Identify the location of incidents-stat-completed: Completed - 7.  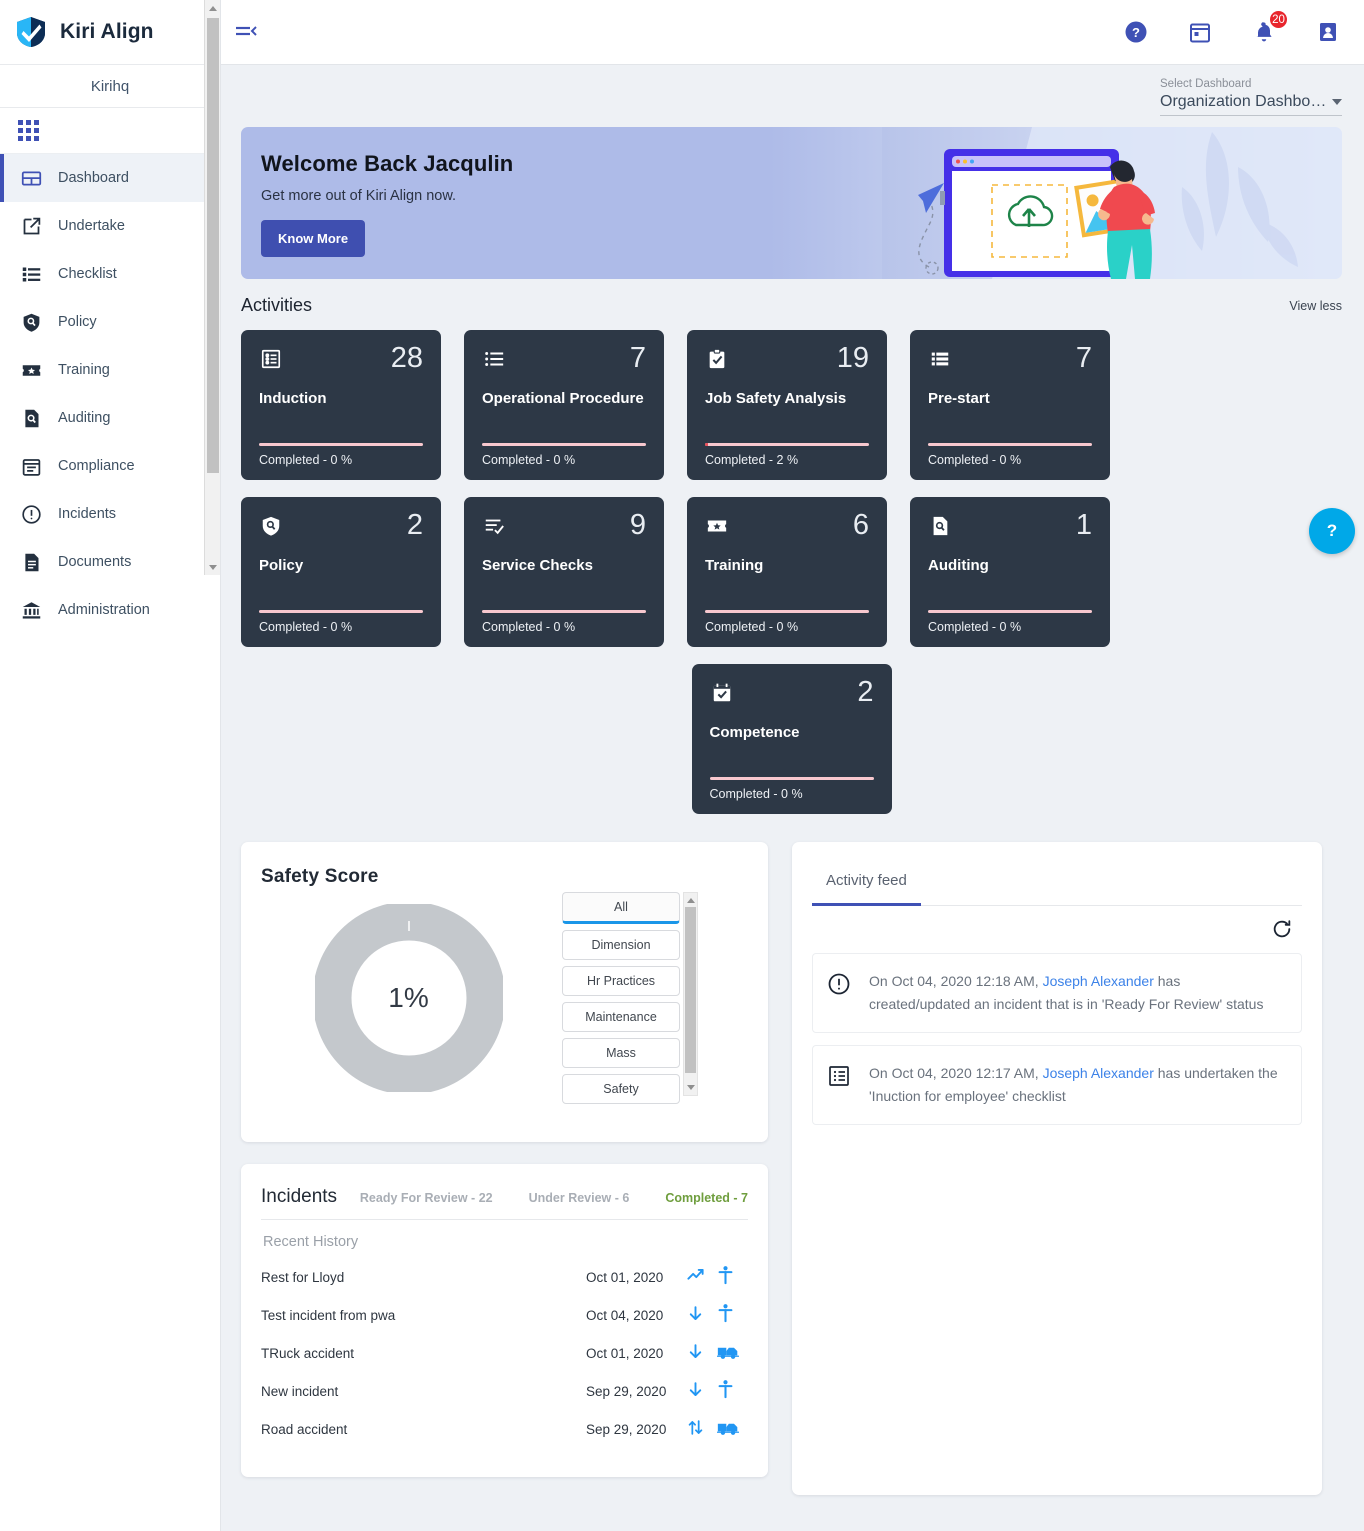
(706, 1198).